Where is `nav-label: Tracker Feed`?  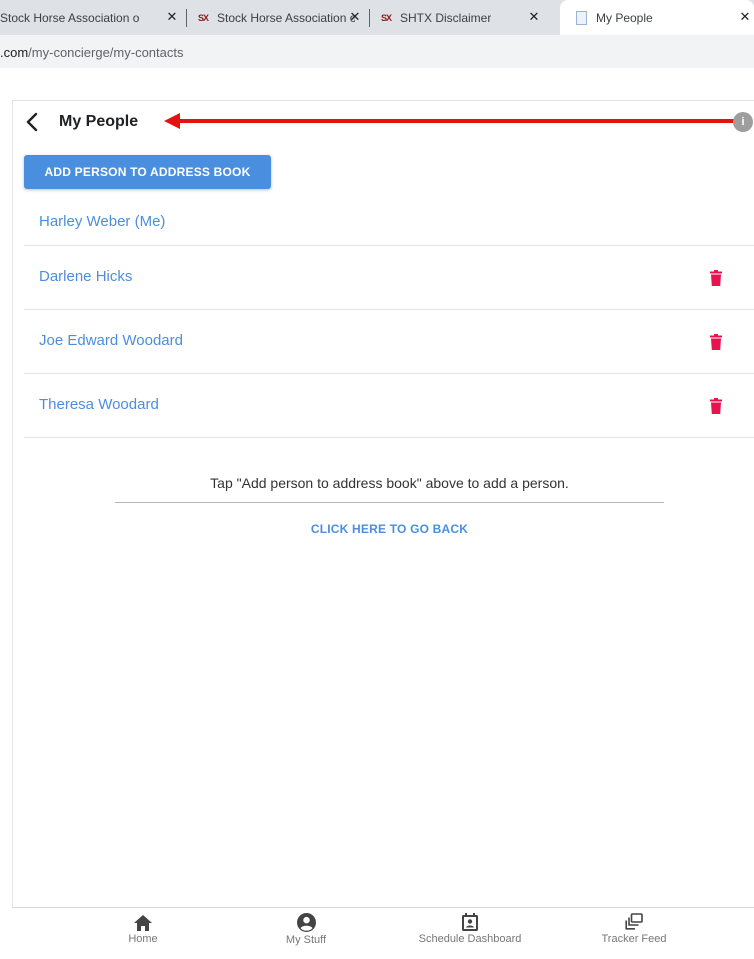 nav-label: Tracker Feed is located at coordinates (634, 939).